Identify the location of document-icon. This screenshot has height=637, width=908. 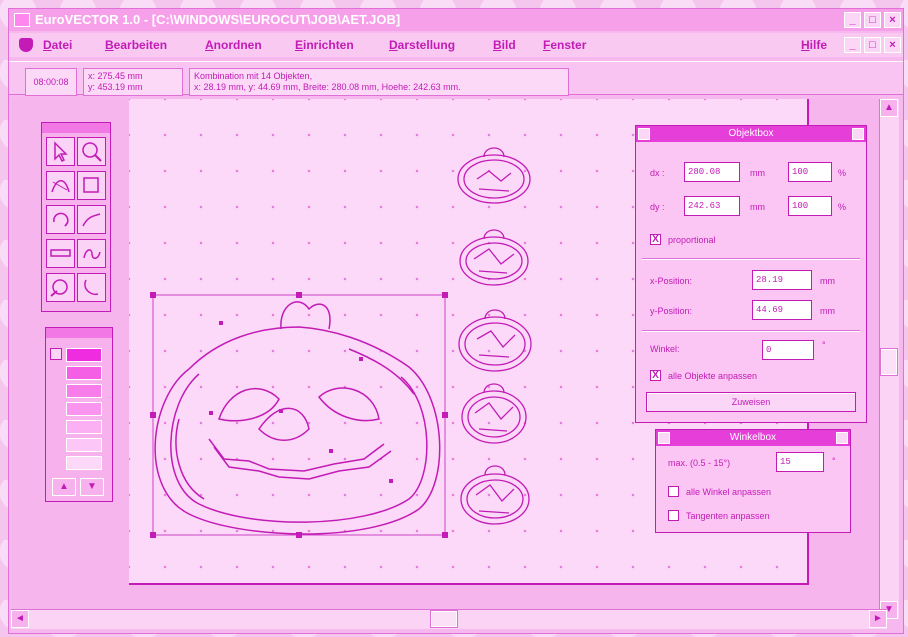
(26, 45).